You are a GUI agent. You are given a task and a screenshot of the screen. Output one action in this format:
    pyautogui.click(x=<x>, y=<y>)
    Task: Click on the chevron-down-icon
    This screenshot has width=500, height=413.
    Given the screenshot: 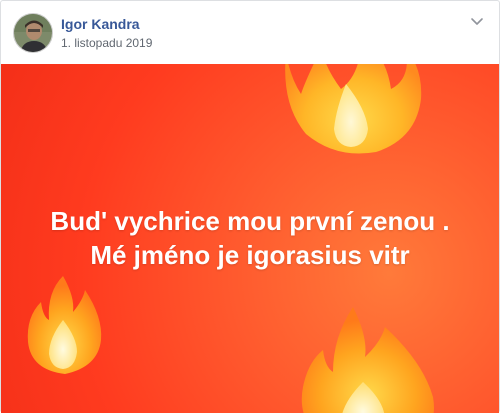 What is the action you would take?
    pyautogui.click(x=477, y=21)
    